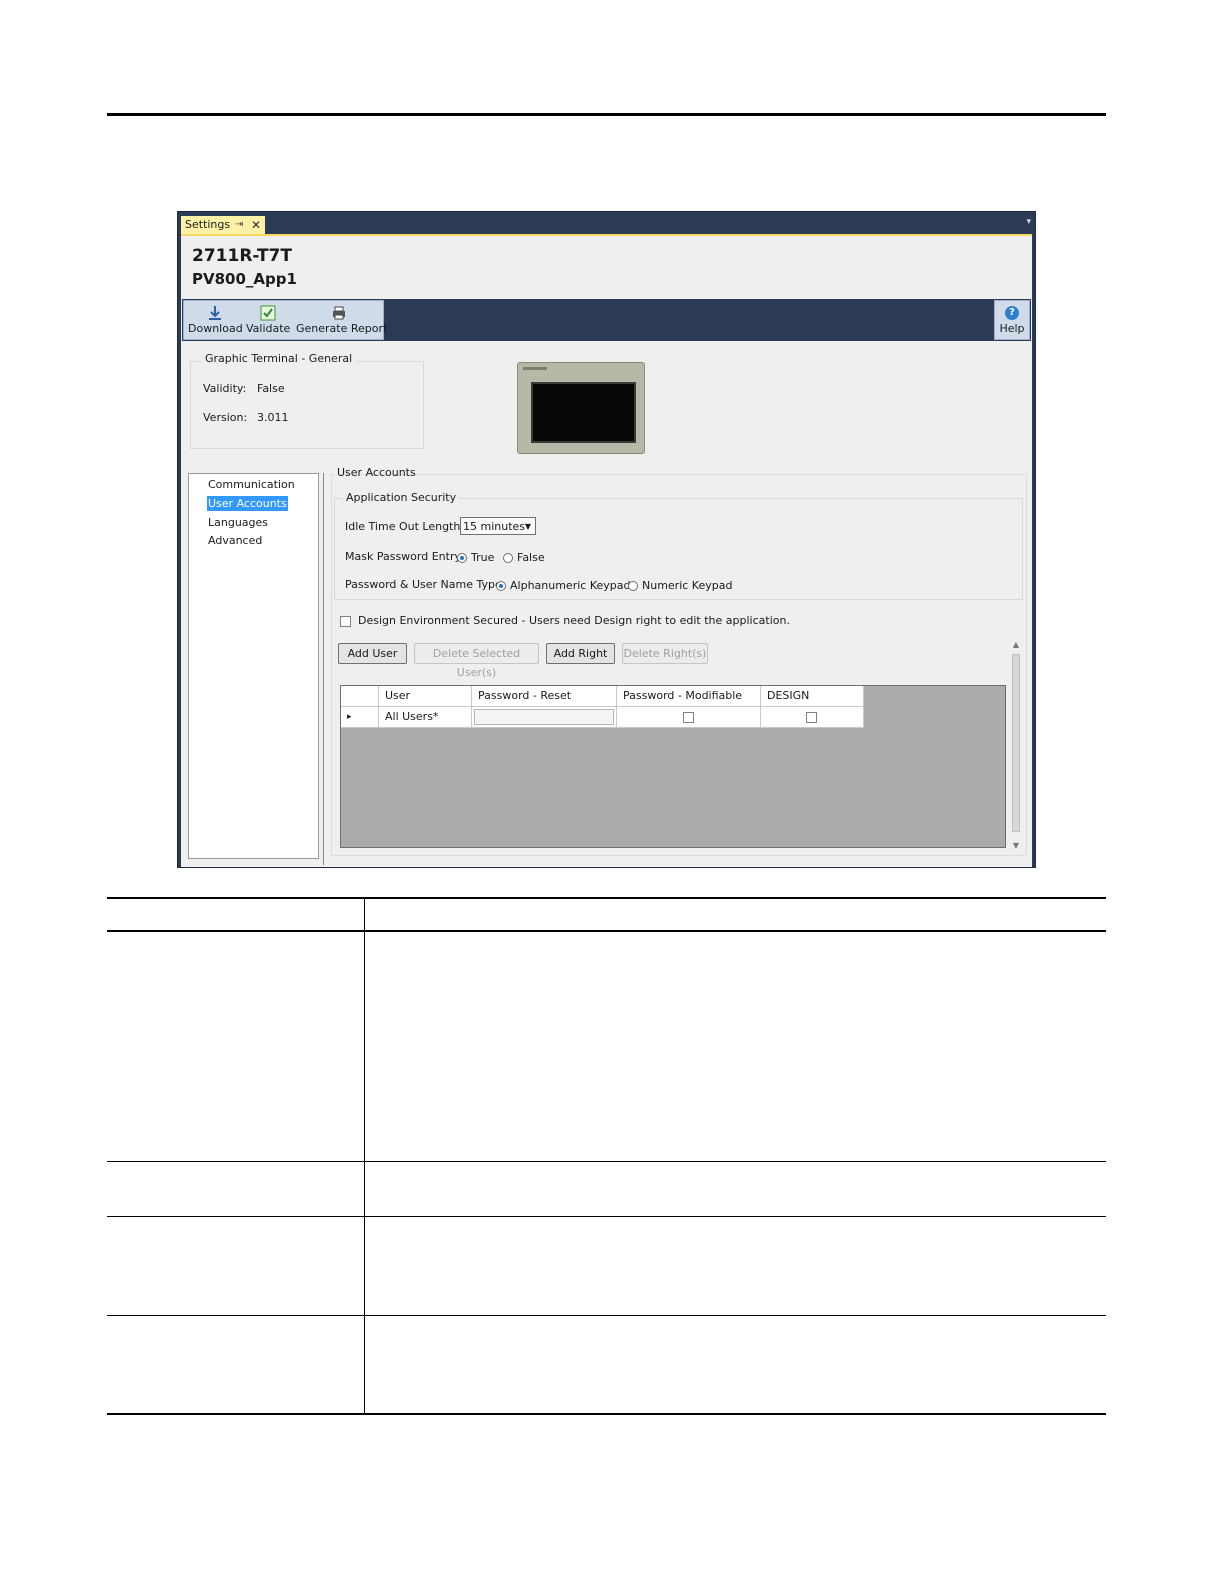 Image resolution: width=1224 pixels, height=1584 pixels. I want to click on tab-list-dropdown-icon: ▾, so click(1028, 222).